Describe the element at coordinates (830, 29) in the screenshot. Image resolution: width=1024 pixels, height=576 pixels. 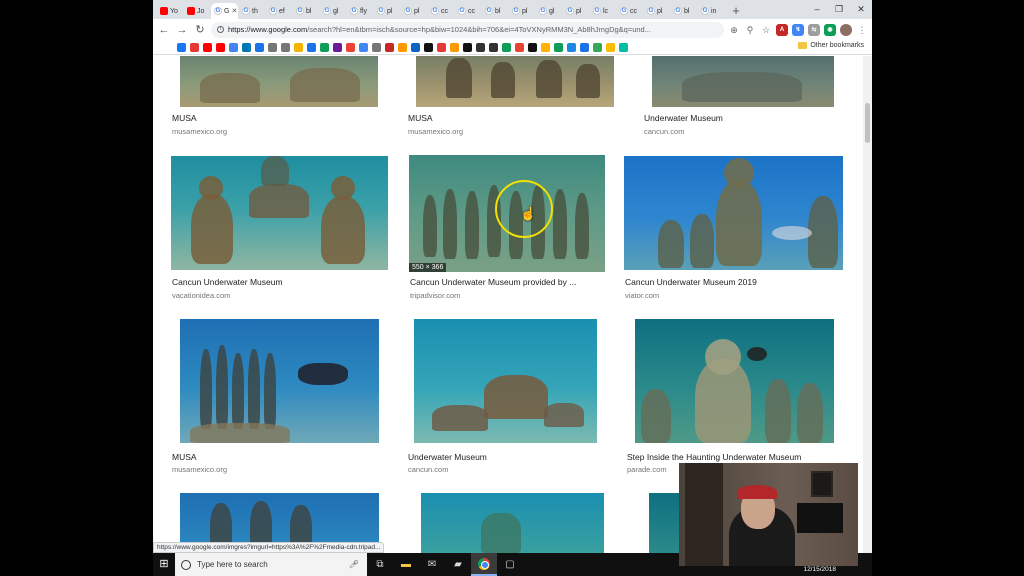
I see `extension-icon: ◉` at that location.